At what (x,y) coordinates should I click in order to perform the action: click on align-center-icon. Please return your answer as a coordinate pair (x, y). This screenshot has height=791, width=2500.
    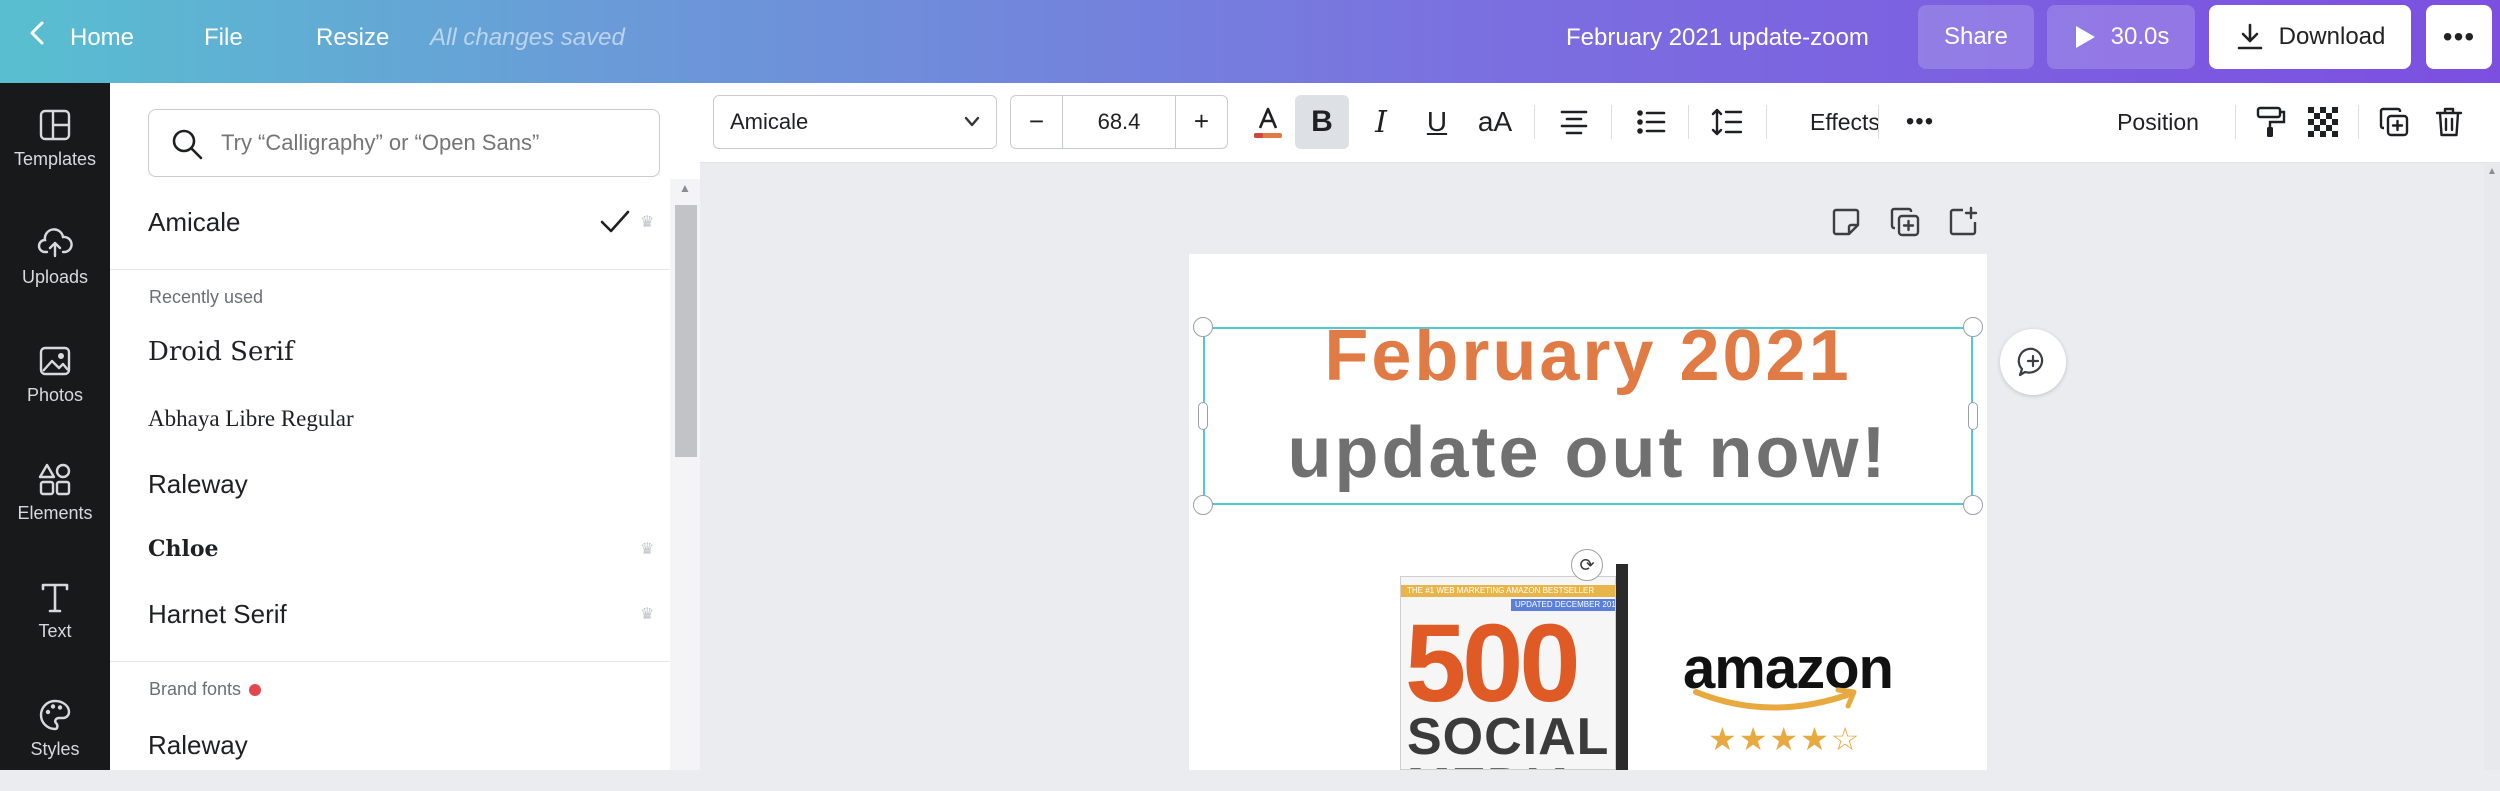
    Looking at the image, I should click on (1574, 122).